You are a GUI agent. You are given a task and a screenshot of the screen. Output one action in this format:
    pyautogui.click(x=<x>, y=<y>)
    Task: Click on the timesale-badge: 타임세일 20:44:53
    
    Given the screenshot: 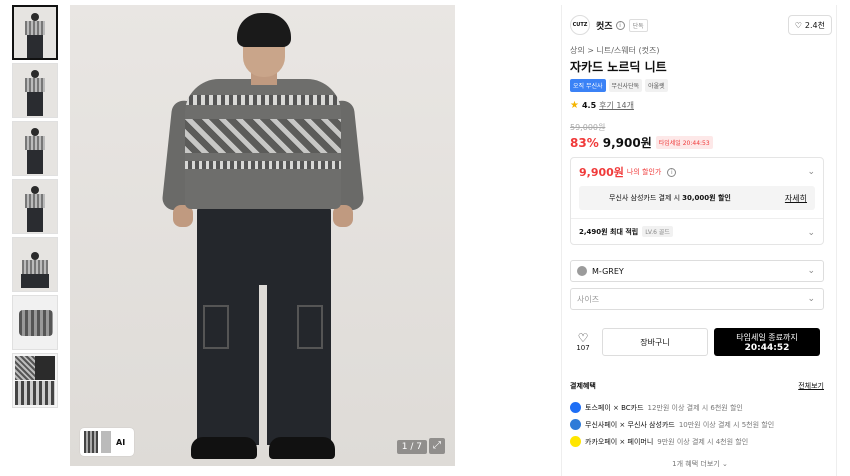 What is the action you would take?
    pyautogui.click(x=684, y=142)
    